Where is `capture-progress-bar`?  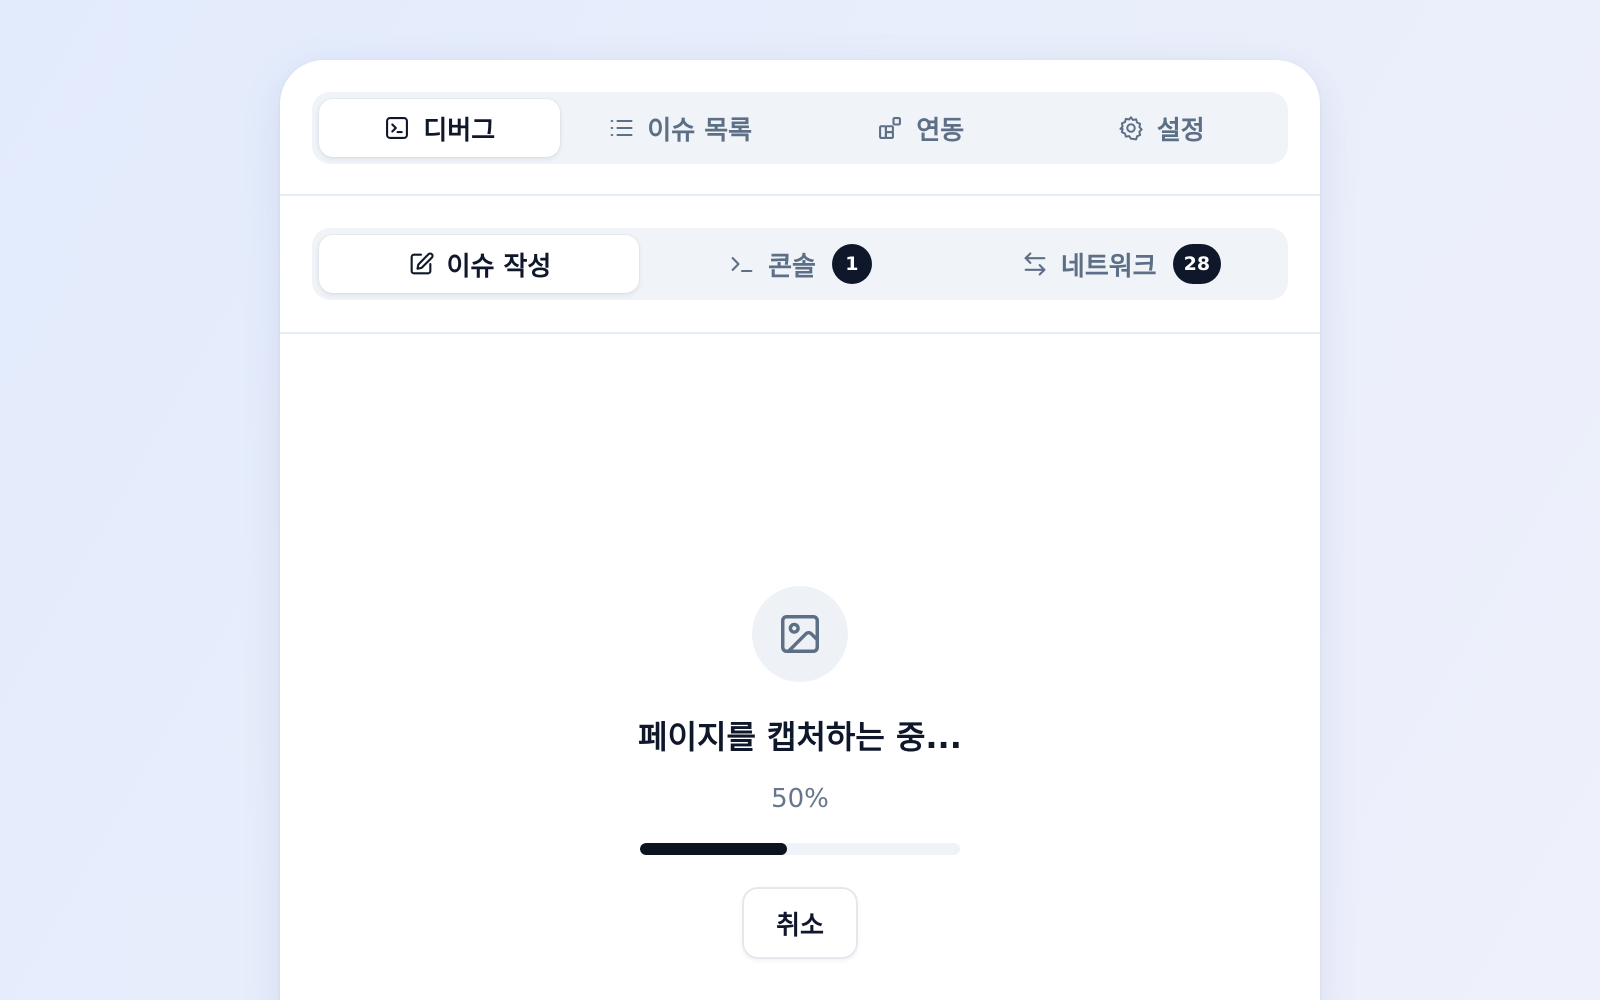 capture-progress-bar is located at coordinates (800, 849).